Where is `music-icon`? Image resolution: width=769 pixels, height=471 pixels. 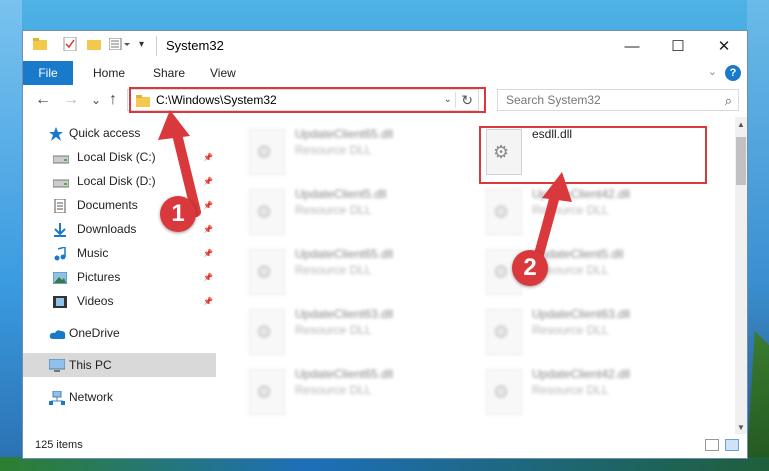
music-icon is located at coordinates (60, 253).